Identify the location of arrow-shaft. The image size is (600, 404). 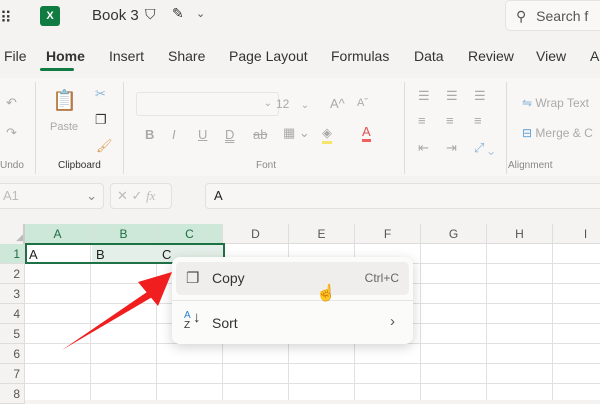
(108, 320).